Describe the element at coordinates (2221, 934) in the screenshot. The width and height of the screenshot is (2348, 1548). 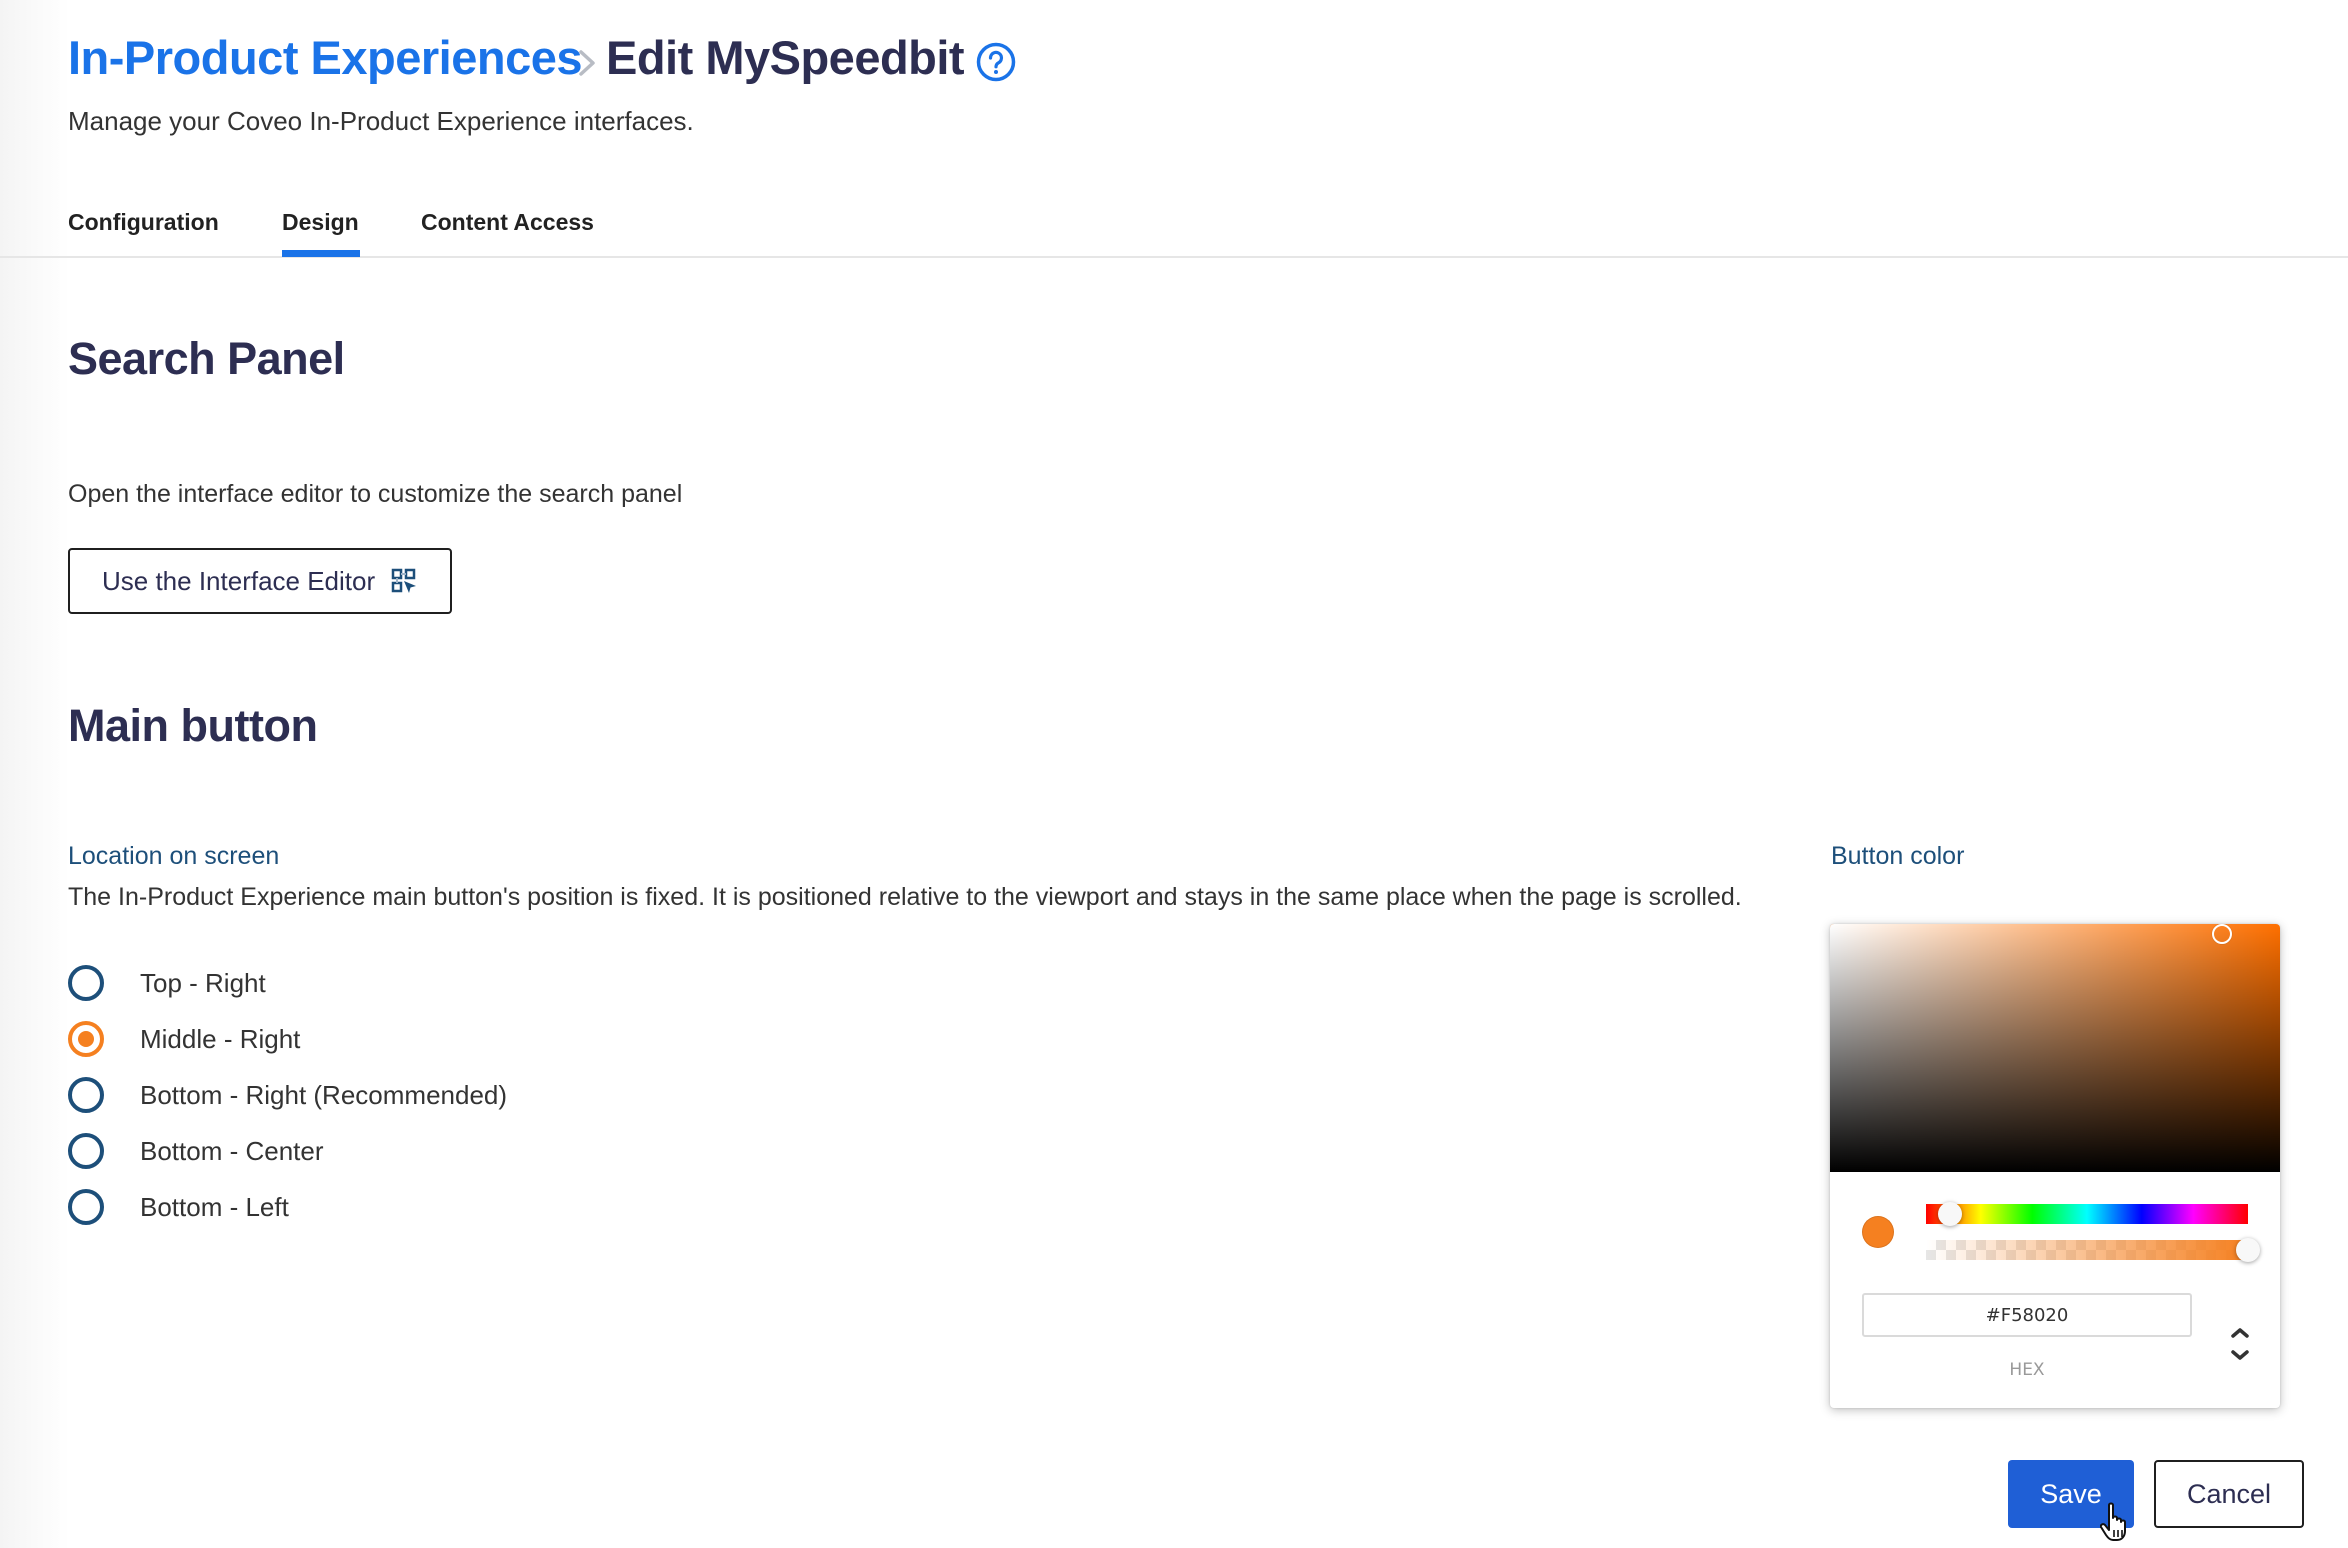
I see `saturation-handle` at that location.